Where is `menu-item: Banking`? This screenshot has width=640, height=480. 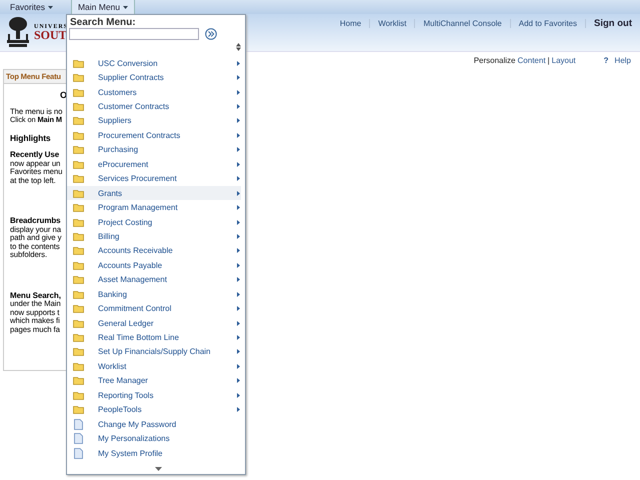
menu-item: Banking is located at coordinates (154, 294).